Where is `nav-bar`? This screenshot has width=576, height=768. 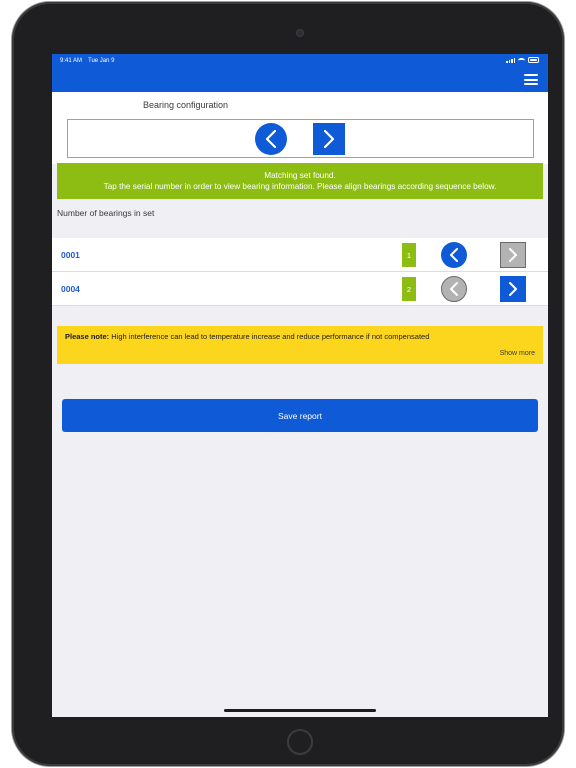
nav-bar is located at coordinates (300, 80).